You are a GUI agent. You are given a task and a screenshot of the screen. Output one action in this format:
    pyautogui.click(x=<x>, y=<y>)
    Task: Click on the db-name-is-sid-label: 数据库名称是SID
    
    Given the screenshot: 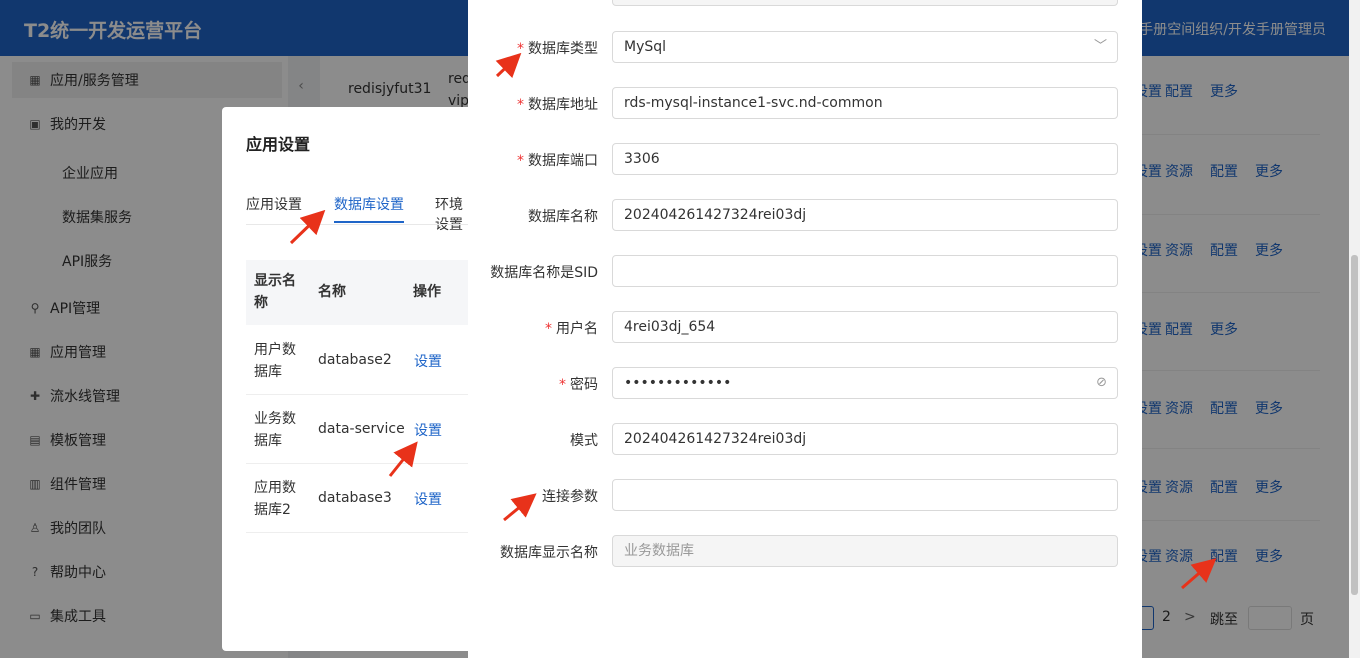 What is the action you would take?
    pyautogui.click(x=544, y=273)
    